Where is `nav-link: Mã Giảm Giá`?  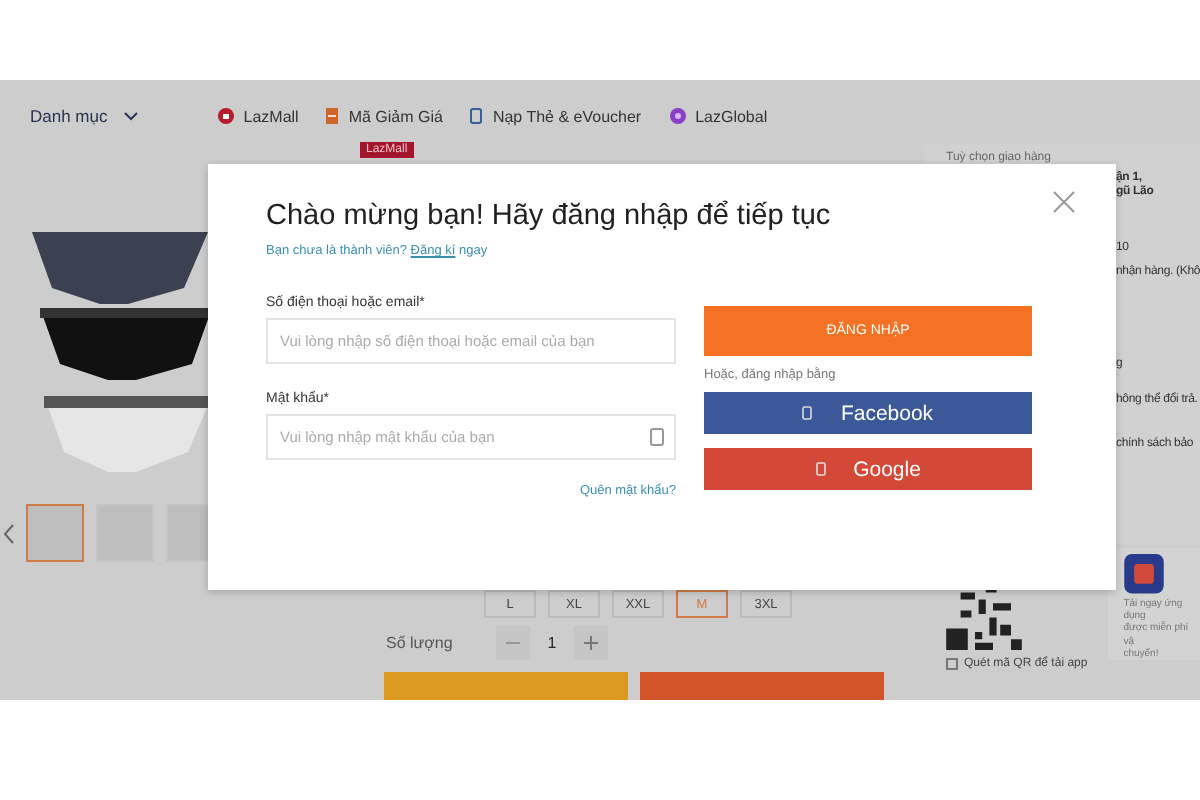 nav-link: Mã Giảm Giá is located at coordinates (384, 116).